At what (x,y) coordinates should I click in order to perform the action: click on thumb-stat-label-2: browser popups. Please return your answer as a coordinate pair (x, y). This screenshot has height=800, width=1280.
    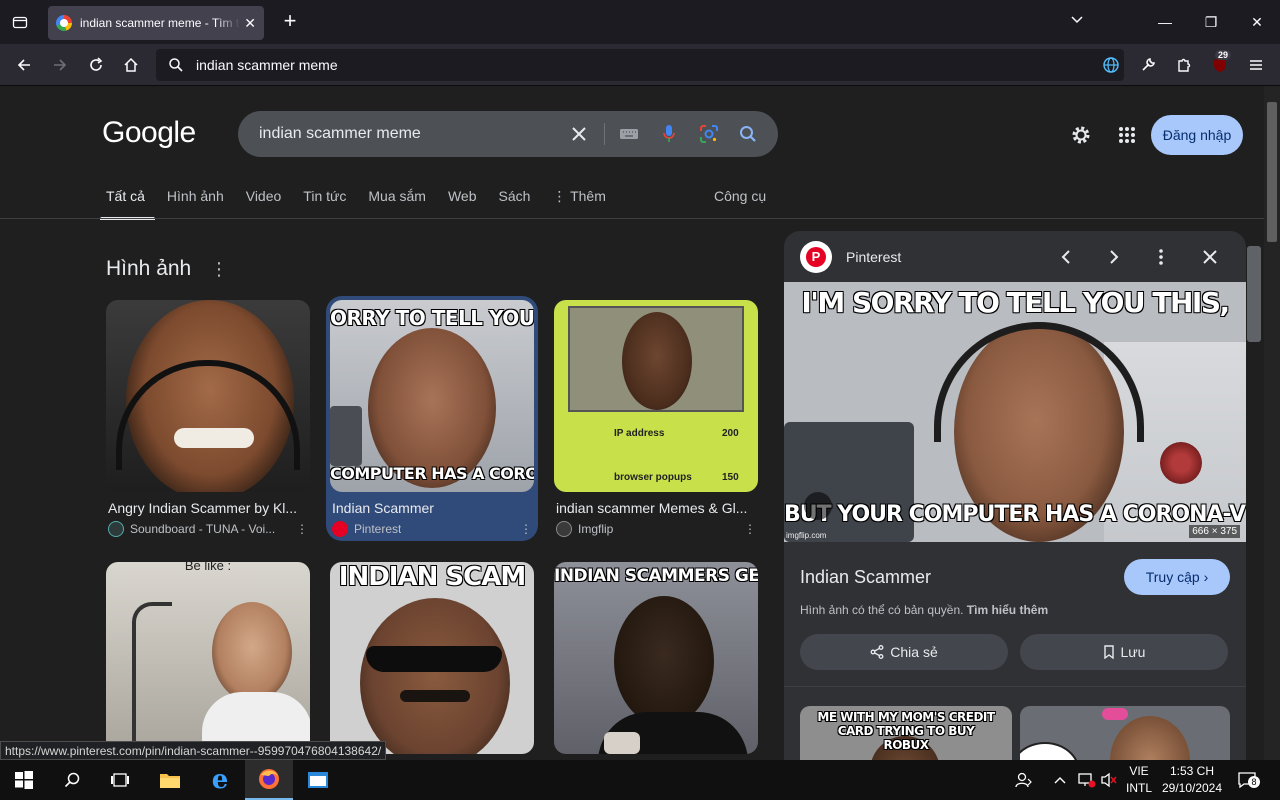
    Looking at the image, I should click on (653, 477).